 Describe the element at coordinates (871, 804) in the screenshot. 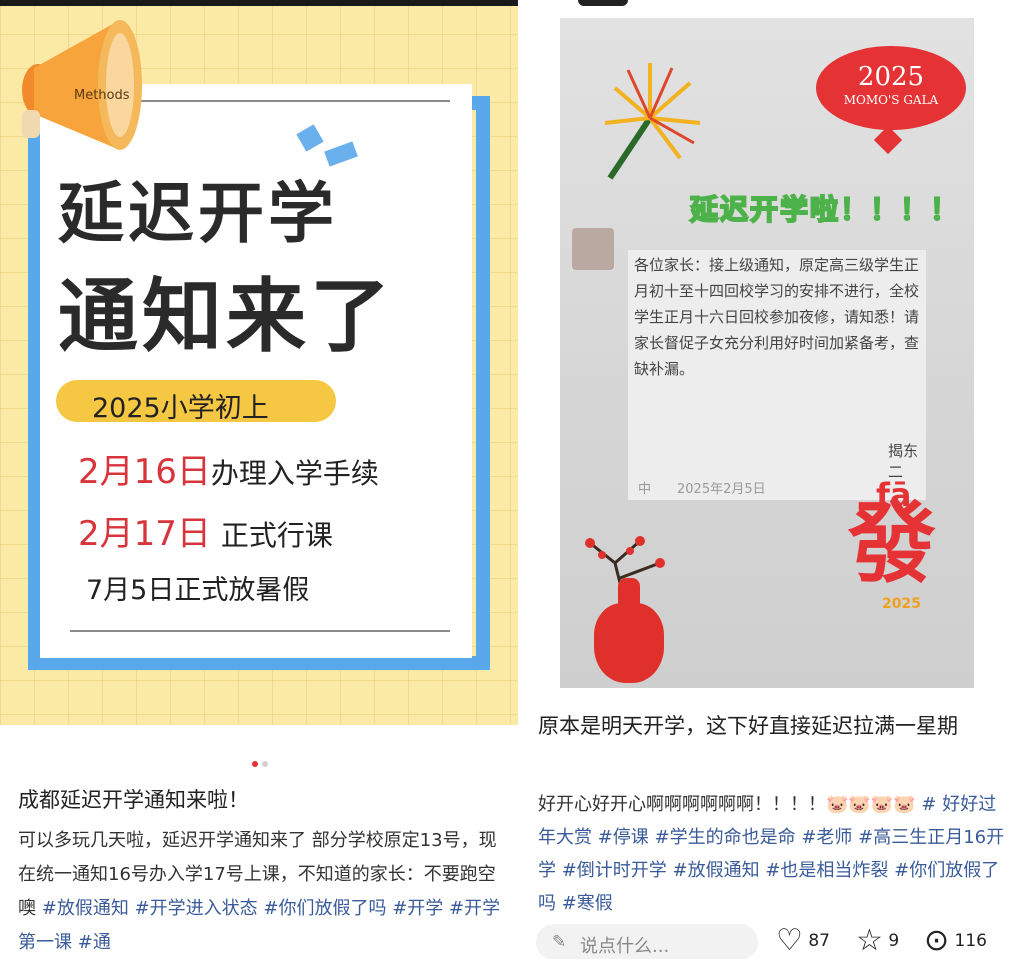

I see `pig-emoji: 🐷🐷🐷🐷` at that location.